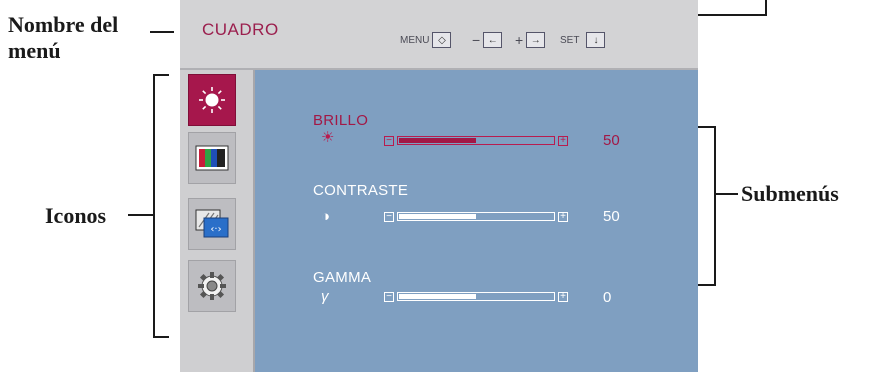 This screenshot has width=869, height=372. I want to click on leader-line-top-right-h, so click(731, 15).